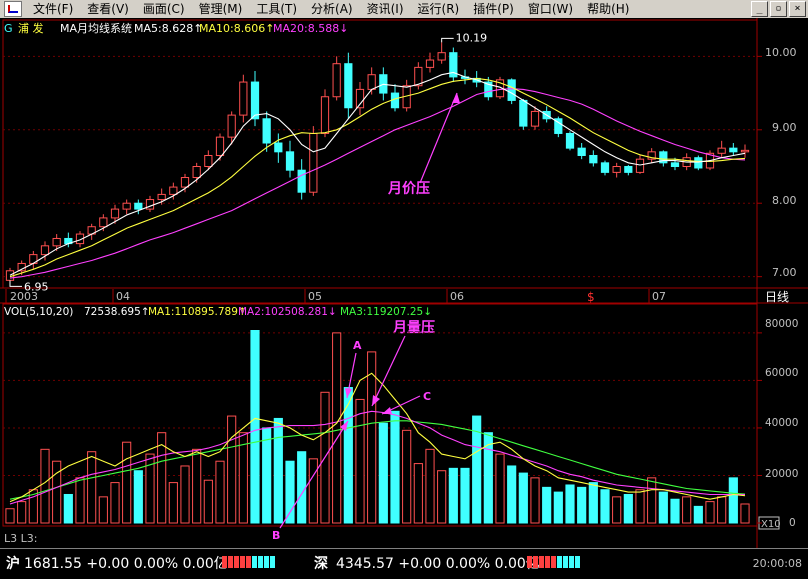  What do you see at coordinates (413, 328) in the screenshot?
I see `volume-pressure-annotation: 月量压` at bounding box center [413, 328].